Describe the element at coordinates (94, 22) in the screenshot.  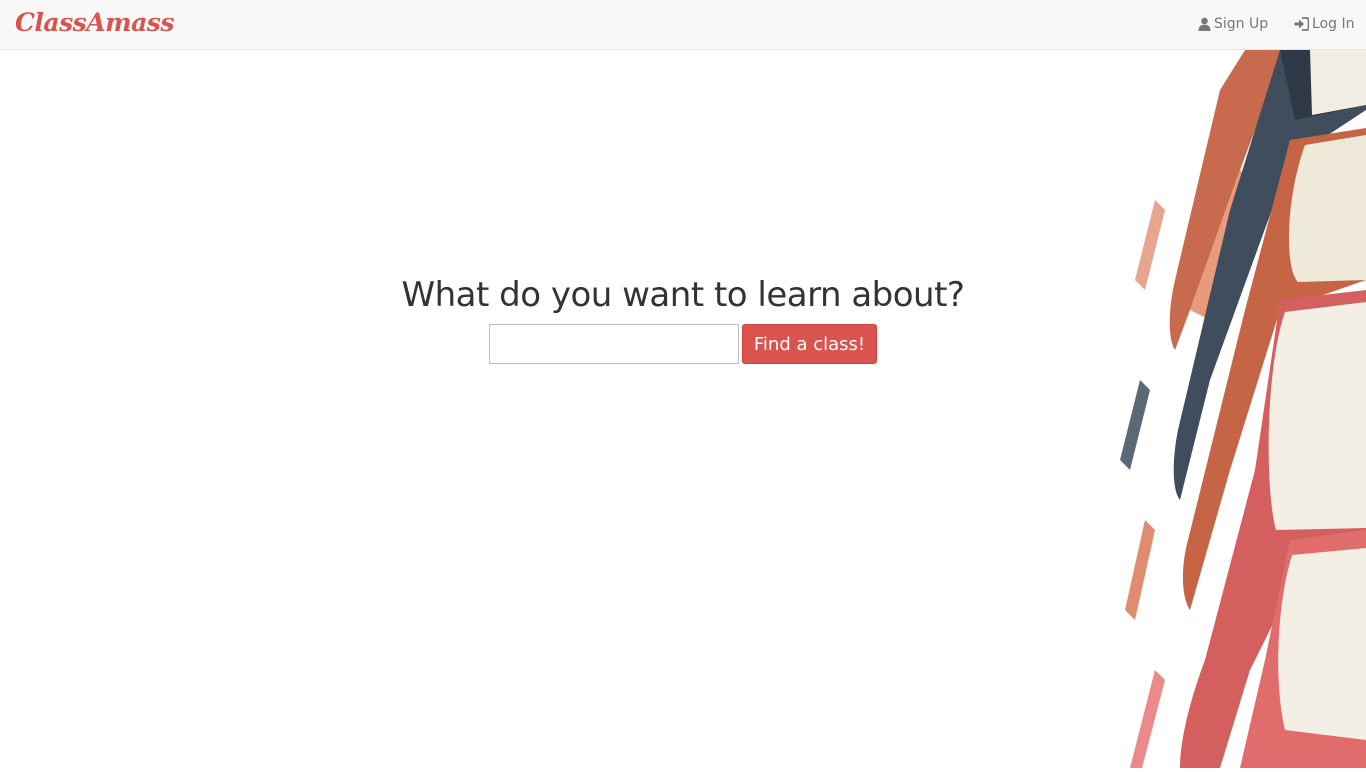
I see `brand-logo: ClassAmass` at that location.